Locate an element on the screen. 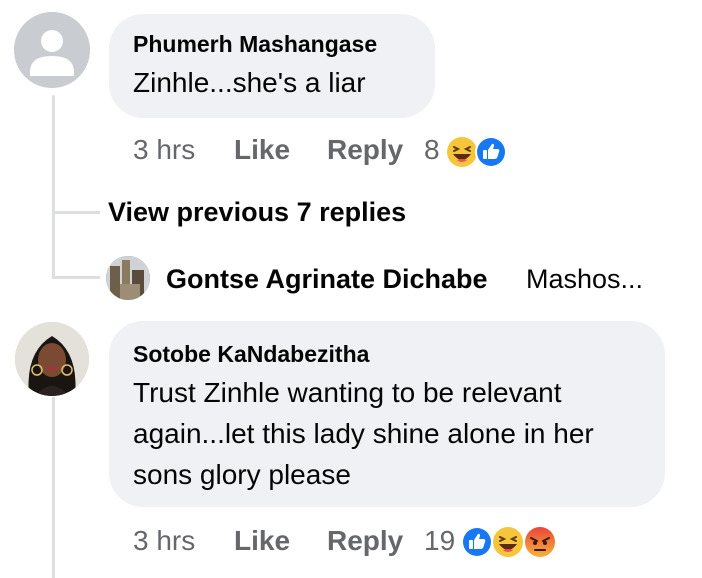  angry-icon is located at coordinates (540, 542).